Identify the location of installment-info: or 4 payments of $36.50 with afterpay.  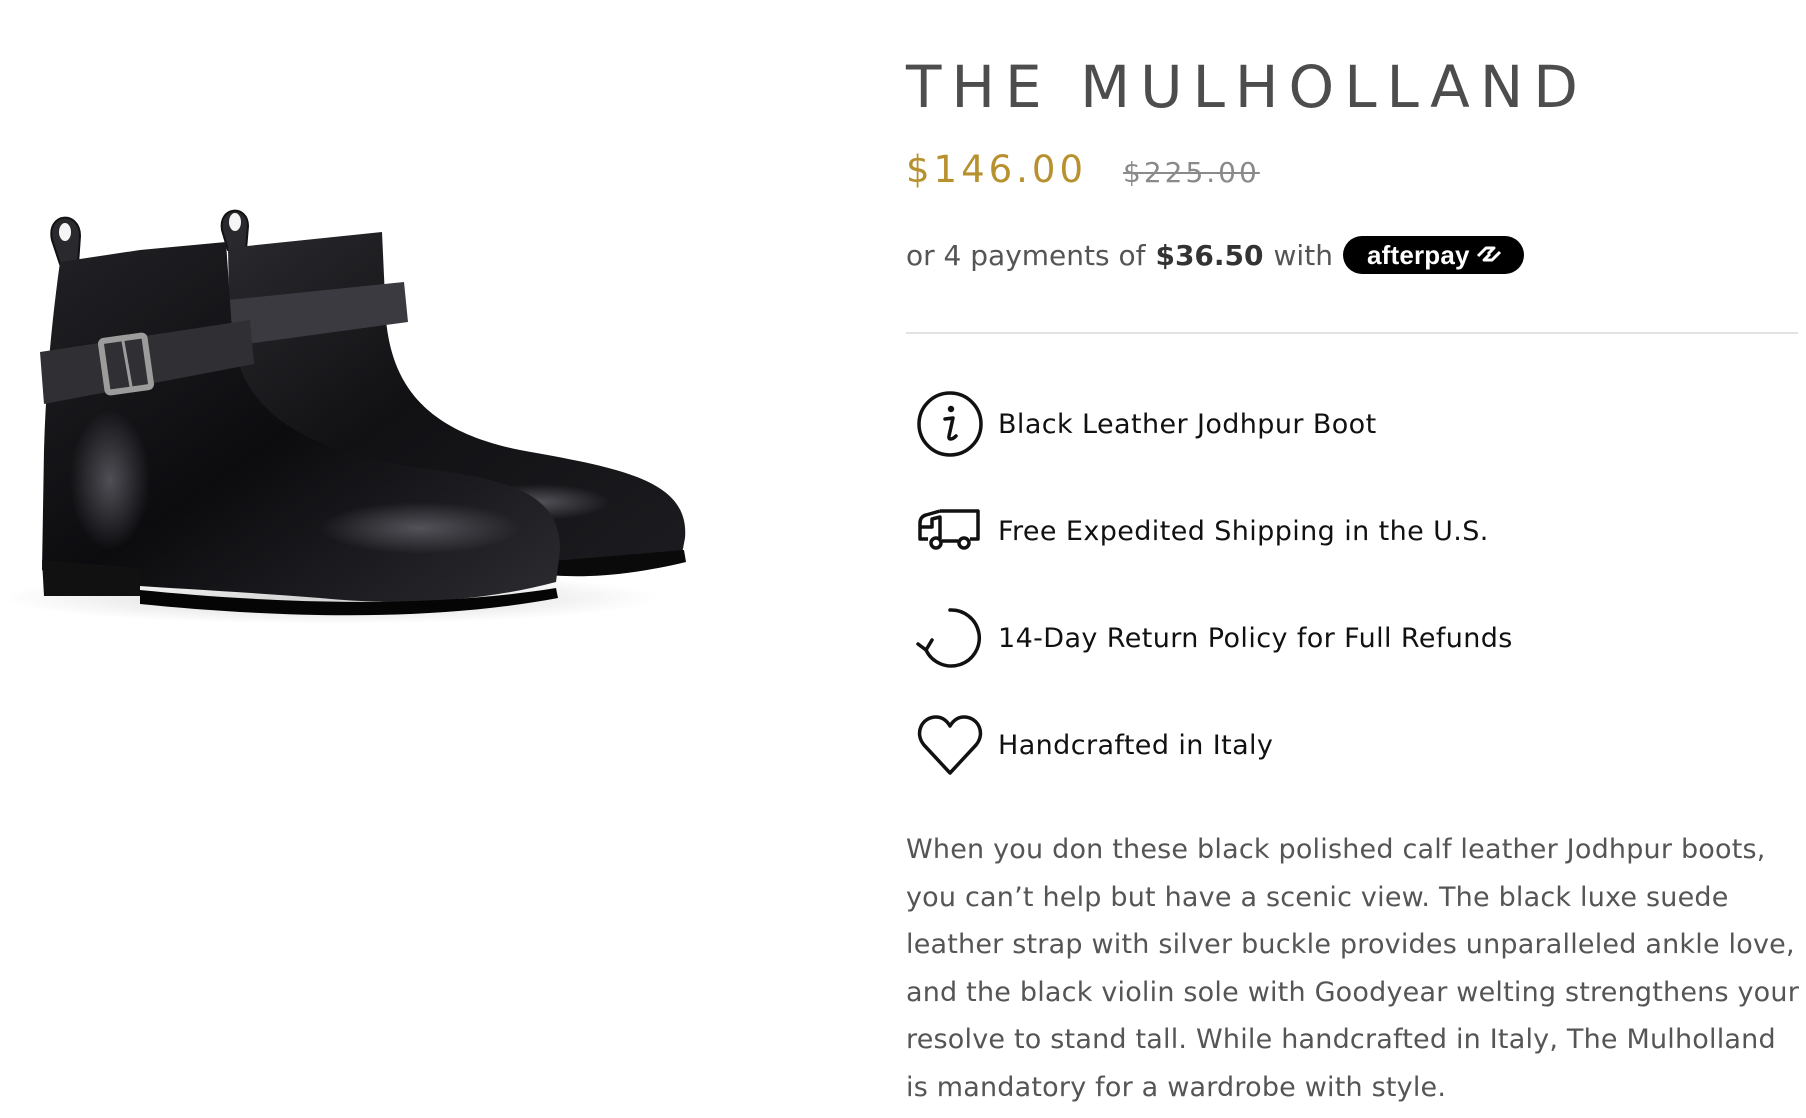
(1215, 255).